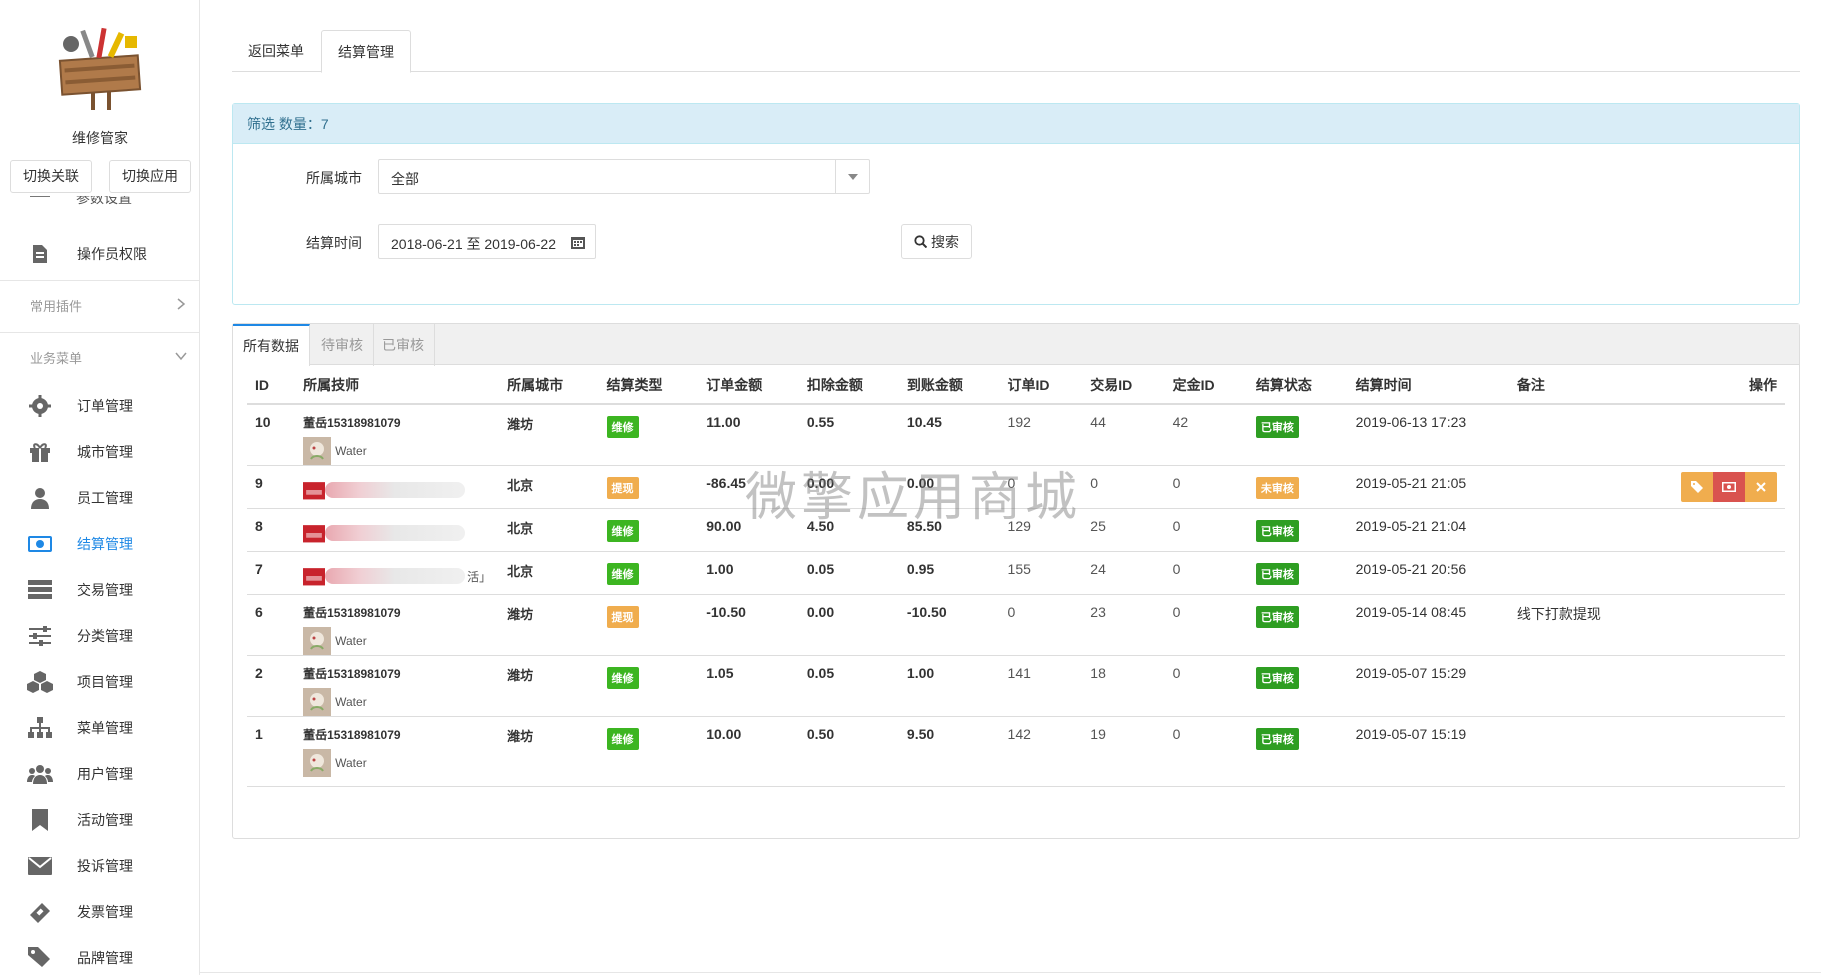  I want to click on close-action-button, so click(1761, 487).